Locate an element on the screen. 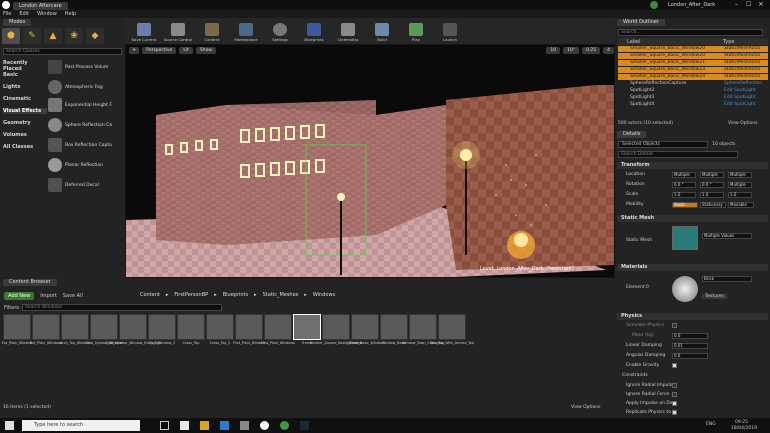 The width and height of the screenshot is (770, 433). marketplace-button: Marketplace is located at coordinates (246, 31).